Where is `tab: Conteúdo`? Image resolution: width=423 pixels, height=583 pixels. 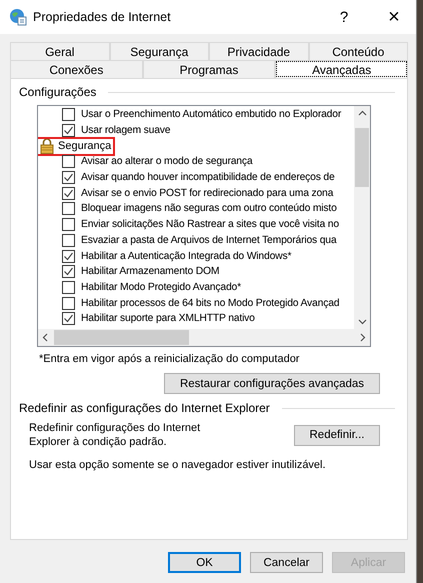
tab: Conteúdo is located at coordinates (358, 51).